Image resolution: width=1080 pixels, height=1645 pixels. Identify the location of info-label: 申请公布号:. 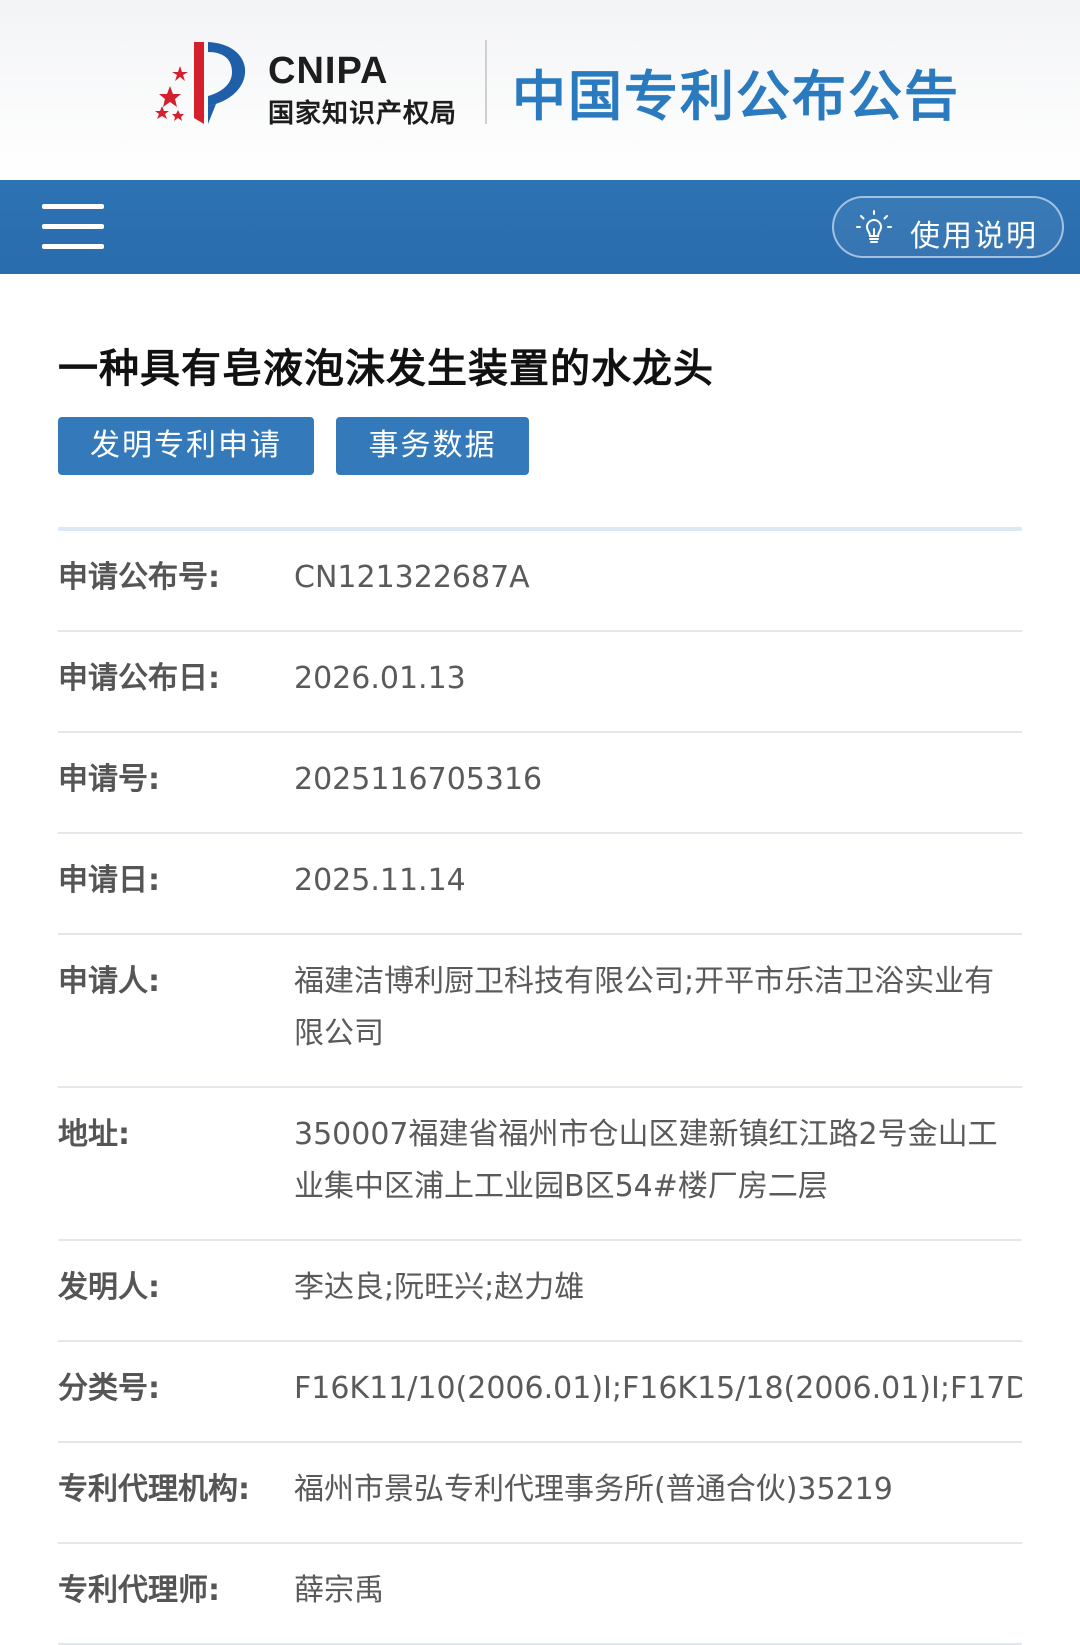
(139, 577).